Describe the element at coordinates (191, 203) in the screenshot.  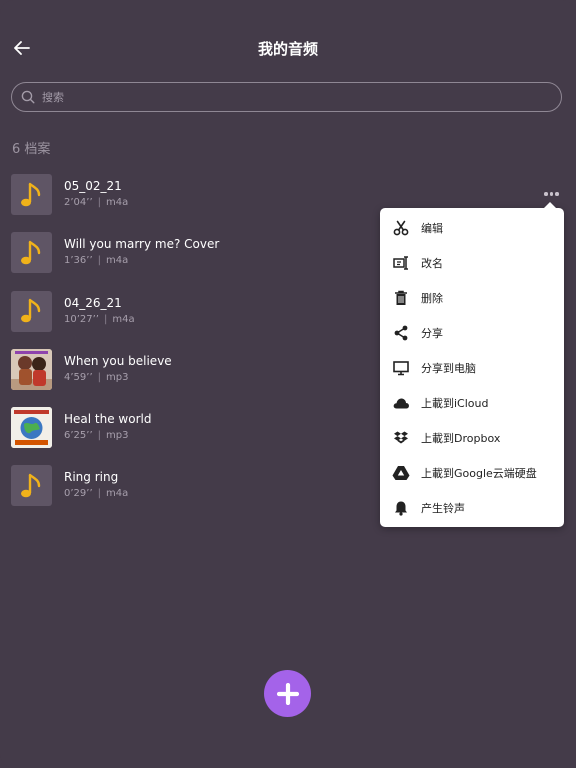
I see `list-item: 05_02_21 2’04’’ | m4a` at that location.